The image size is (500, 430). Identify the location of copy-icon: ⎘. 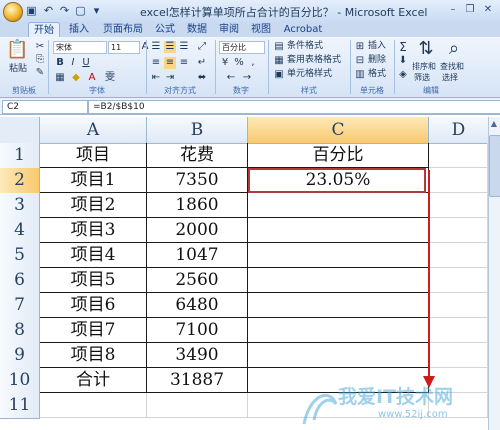
(40, 60).